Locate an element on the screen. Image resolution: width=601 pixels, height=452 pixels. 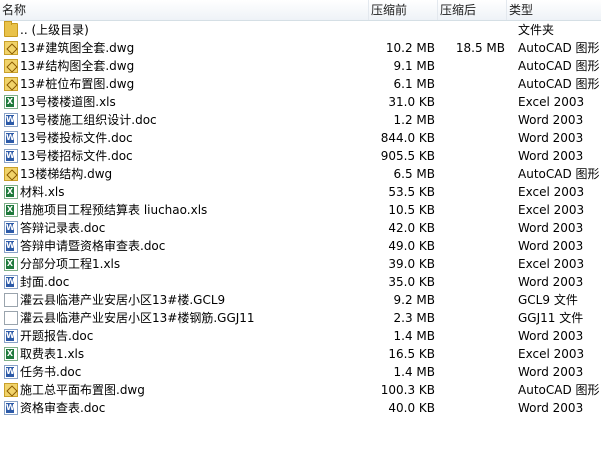
column-header: 名称 压缩前 压缩后 类型 is located at coordinates (300, 10).